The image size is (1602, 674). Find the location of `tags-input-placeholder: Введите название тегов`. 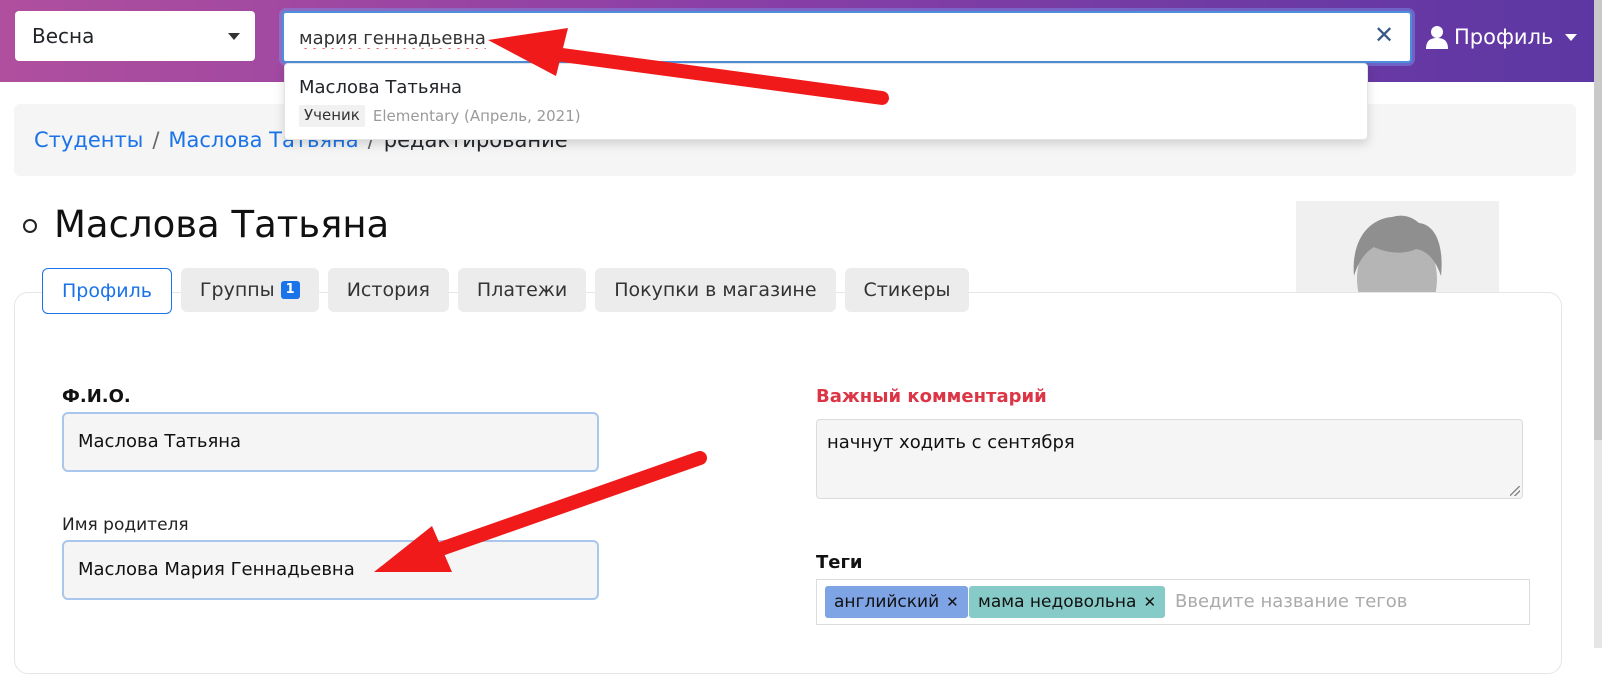

tags-input-placeholder: Введите название тегов is located at coordinates (1291, 601).